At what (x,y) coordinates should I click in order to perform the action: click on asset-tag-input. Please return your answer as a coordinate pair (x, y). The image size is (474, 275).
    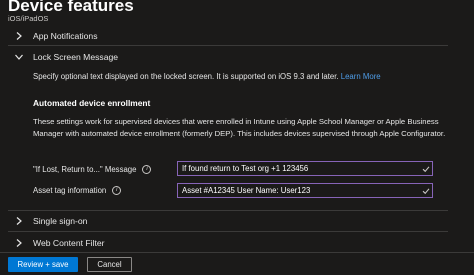
    Looking at the image, I should click on (305, 190).